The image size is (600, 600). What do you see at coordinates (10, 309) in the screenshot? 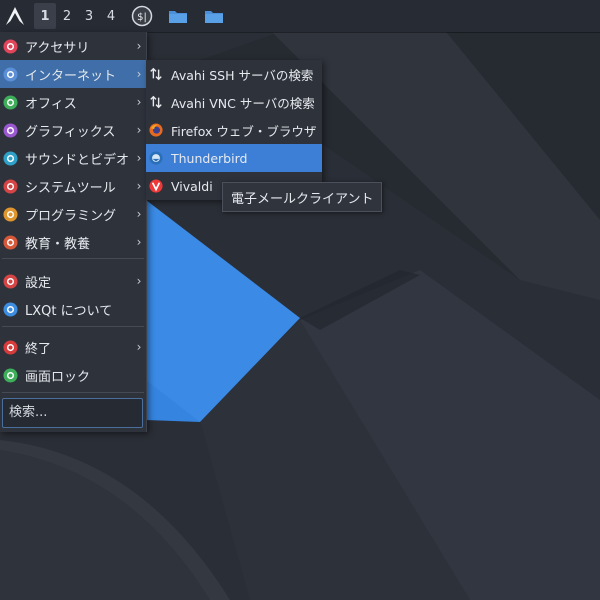
I see `lxqt-logo-icon` at bounding box center [10, 309].